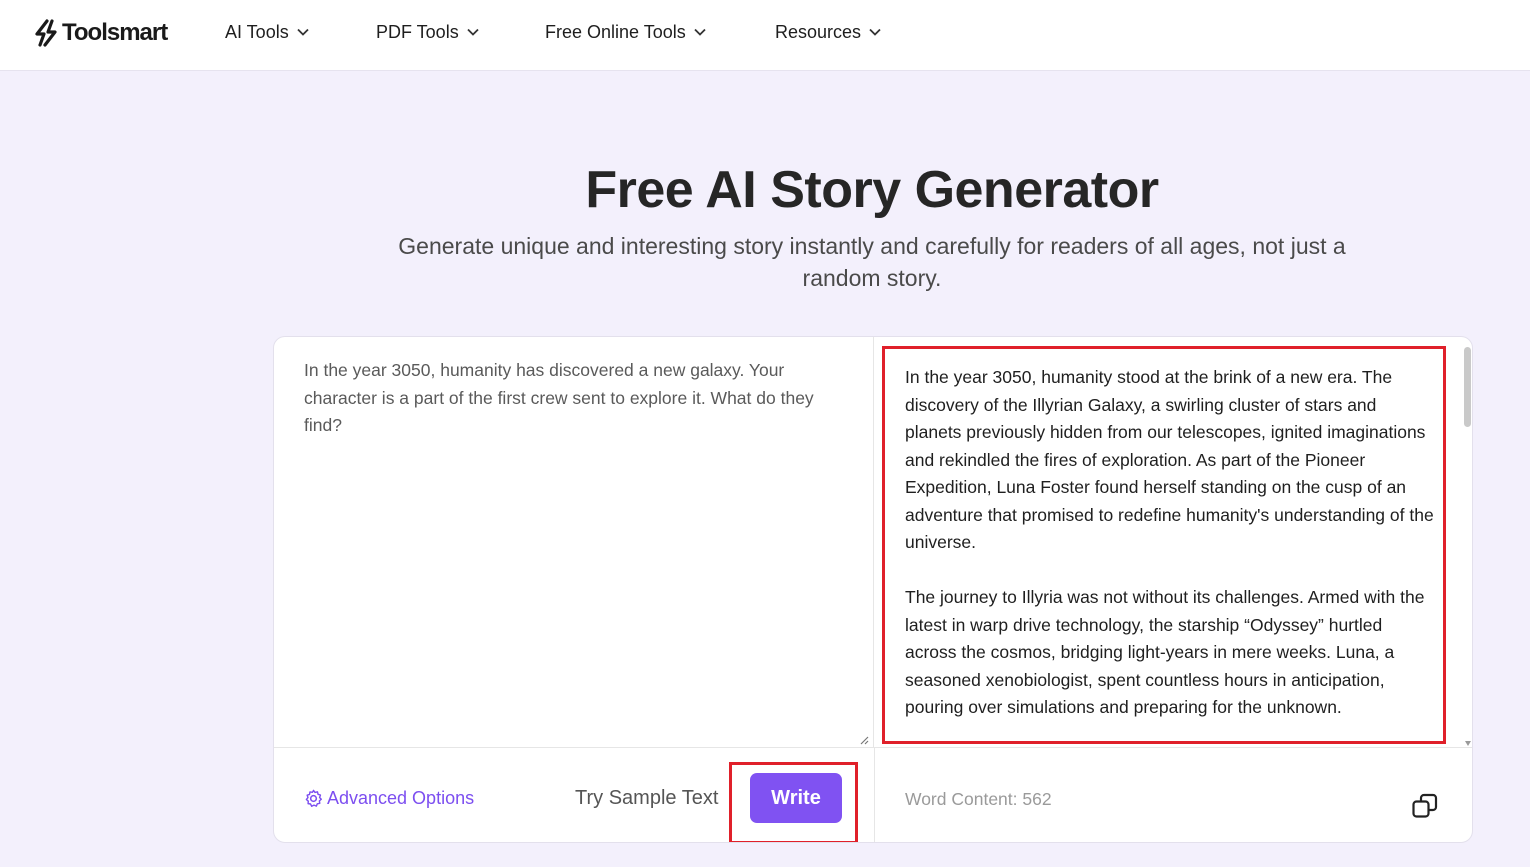 The width and height of the screenshot is (1530, 867). What do you see at coordinates (978, 799) in the screenshot?
I see `word-count-label: Word Content: 562` at bounding box center [978, 799].